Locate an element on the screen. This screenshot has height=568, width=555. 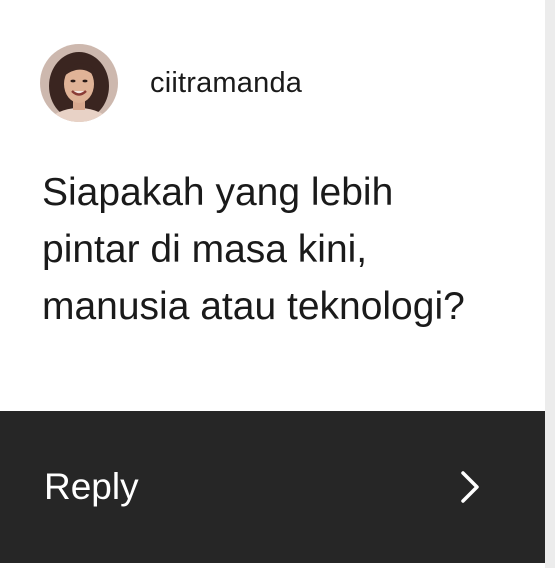
avatar is located at coordinates (79, 83).